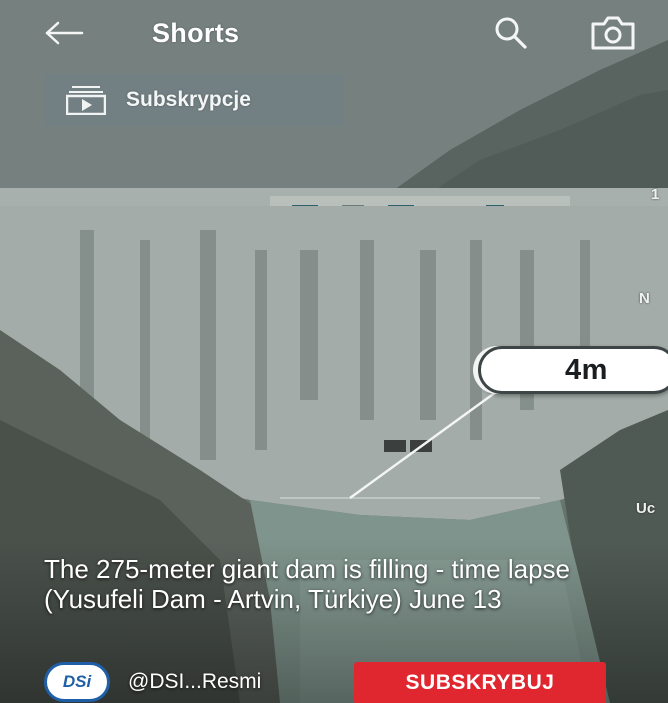 The height and width of the screenshot is (703, 668). I want to click on camera-button, so click(613, 33).